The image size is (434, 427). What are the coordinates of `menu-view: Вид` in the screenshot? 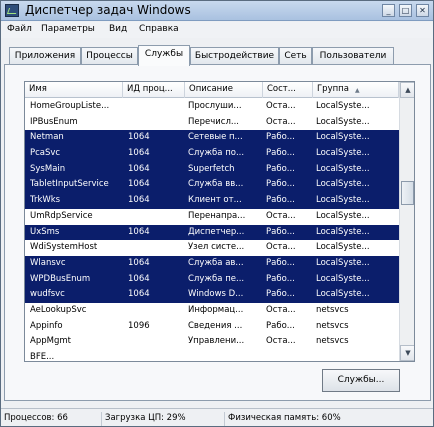 It's located at (118, 29).